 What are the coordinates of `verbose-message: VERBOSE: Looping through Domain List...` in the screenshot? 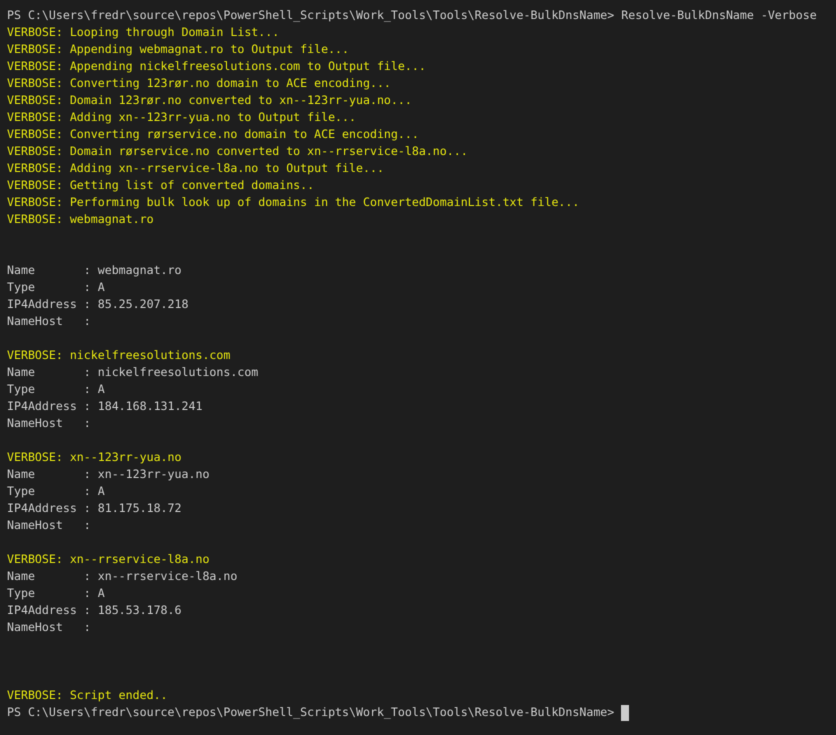 It's located at (143, 32).